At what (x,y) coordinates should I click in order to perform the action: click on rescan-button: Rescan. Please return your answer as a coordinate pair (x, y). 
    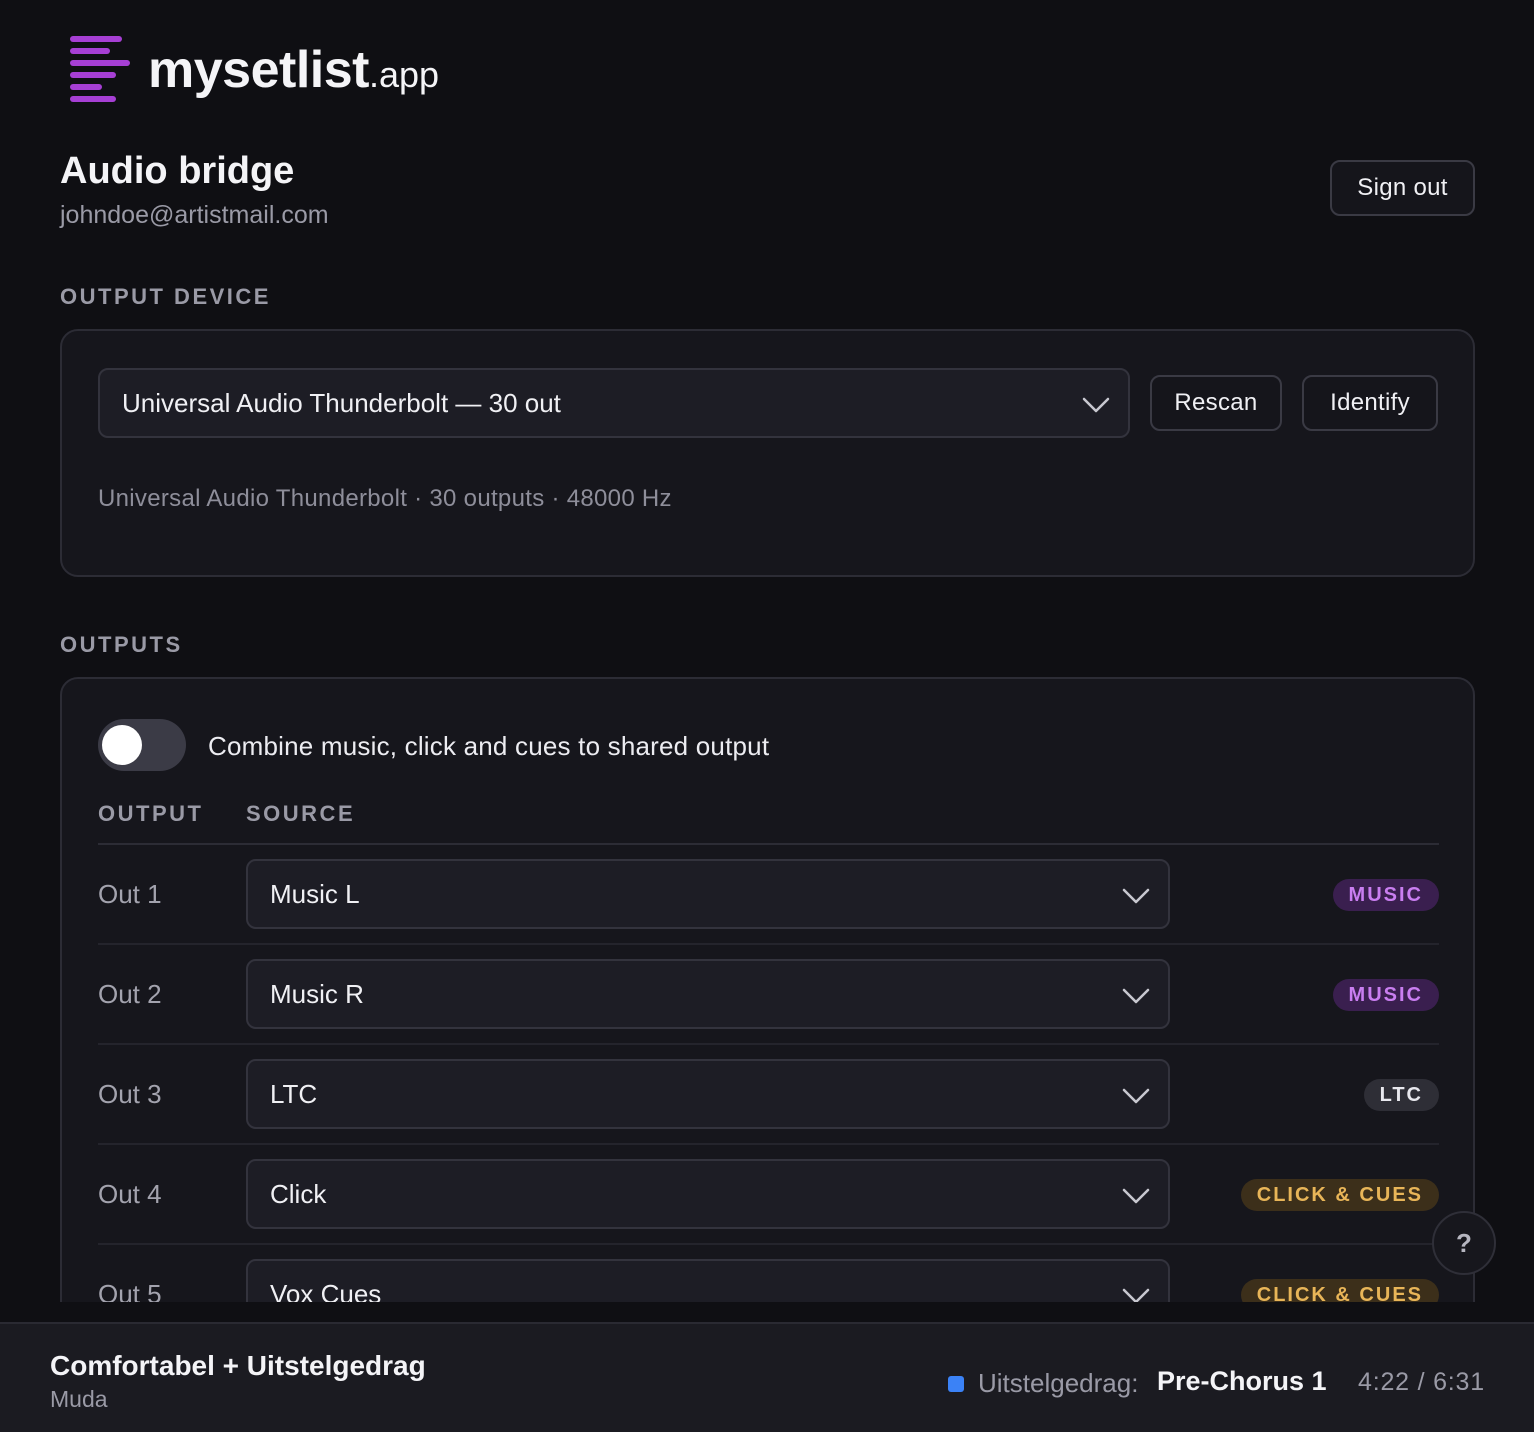
    Looking at the image, I should click on (1216, 403).